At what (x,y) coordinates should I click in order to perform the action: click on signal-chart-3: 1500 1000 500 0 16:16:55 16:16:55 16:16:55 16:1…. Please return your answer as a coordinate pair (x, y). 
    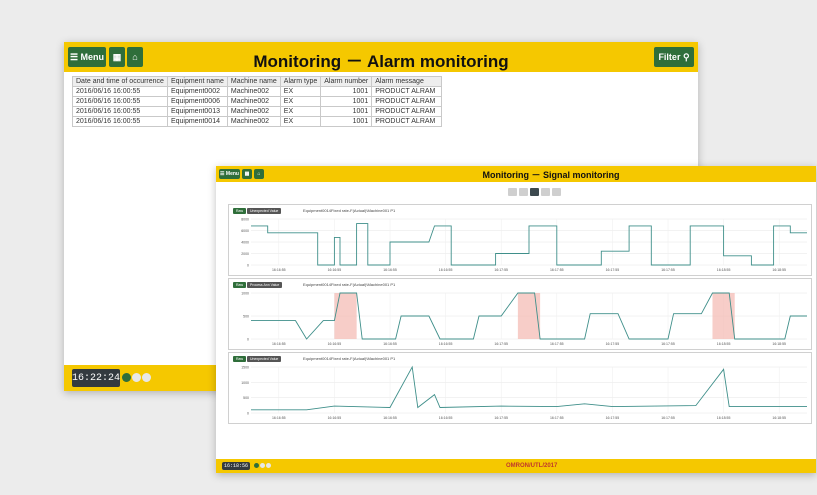
    Looking at the image, I should click on (524, 393).